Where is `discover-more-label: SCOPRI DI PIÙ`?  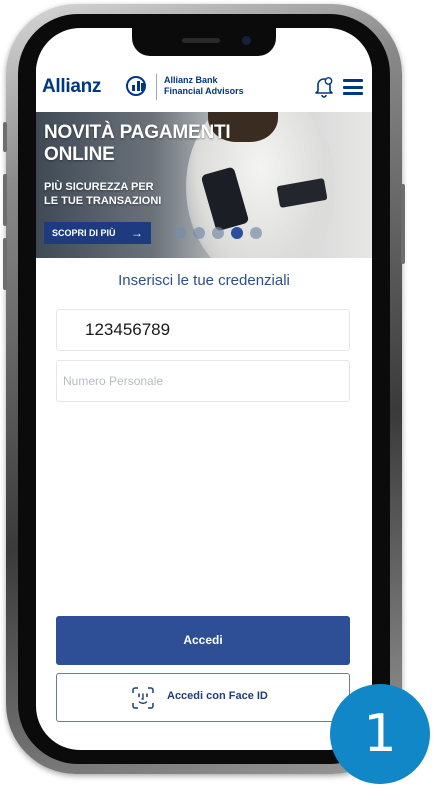
discover-more-label: SCOPRI DI PIÙ is located at coordinates (84, 233).